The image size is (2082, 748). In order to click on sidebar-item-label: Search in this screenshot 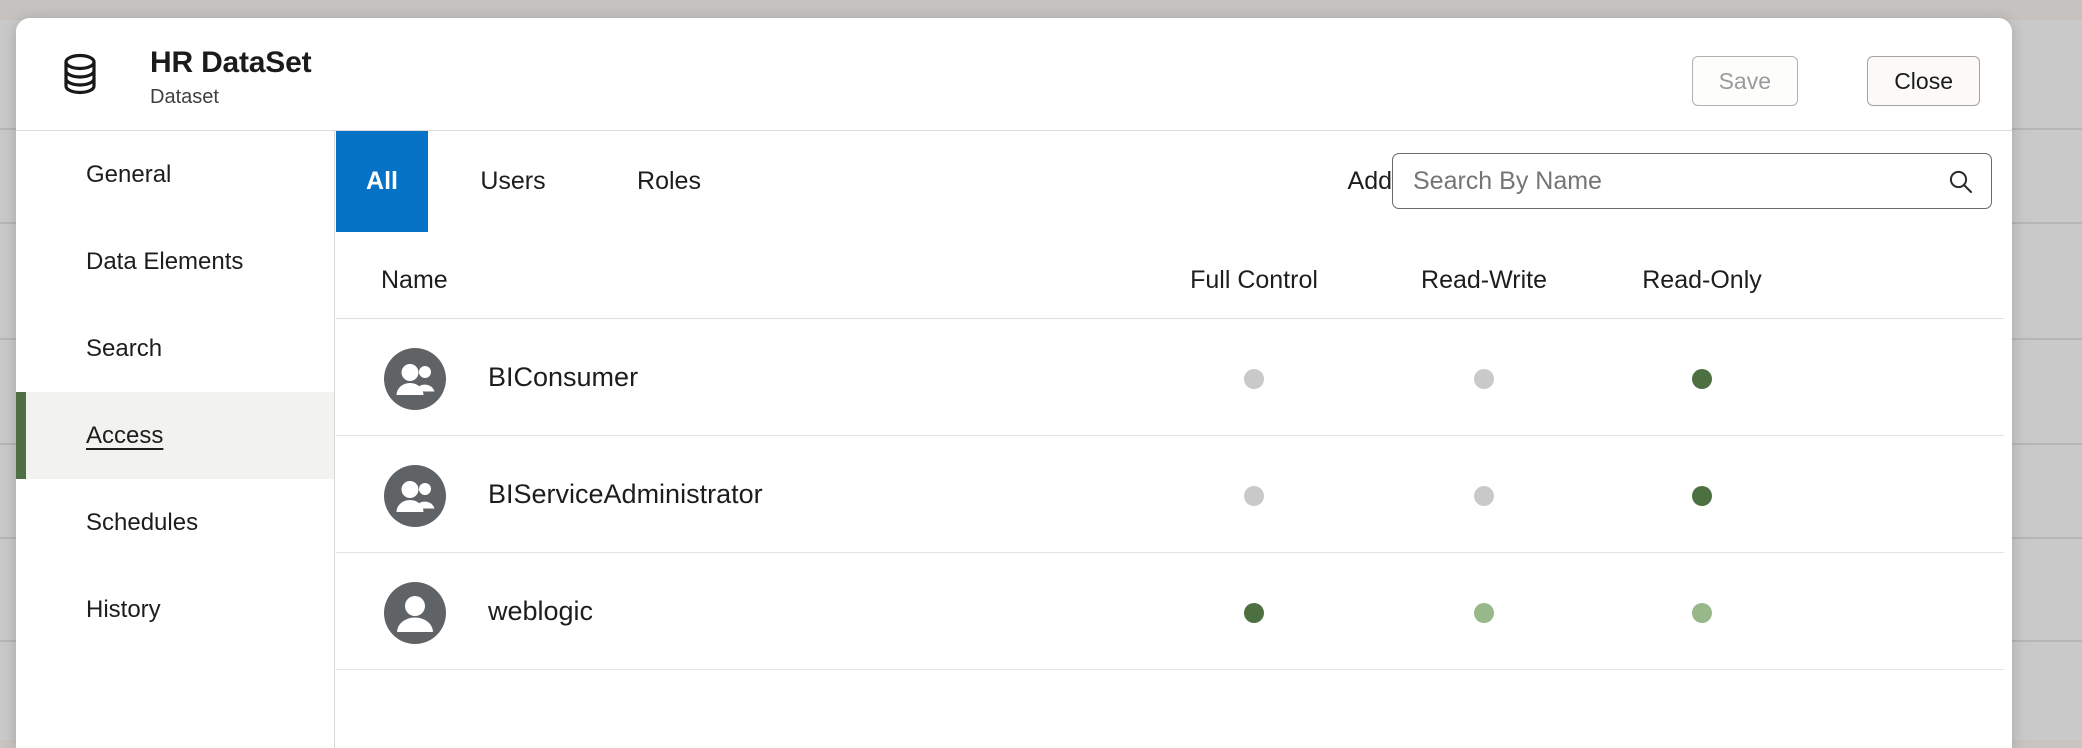, I will do `click(124, 348)`.